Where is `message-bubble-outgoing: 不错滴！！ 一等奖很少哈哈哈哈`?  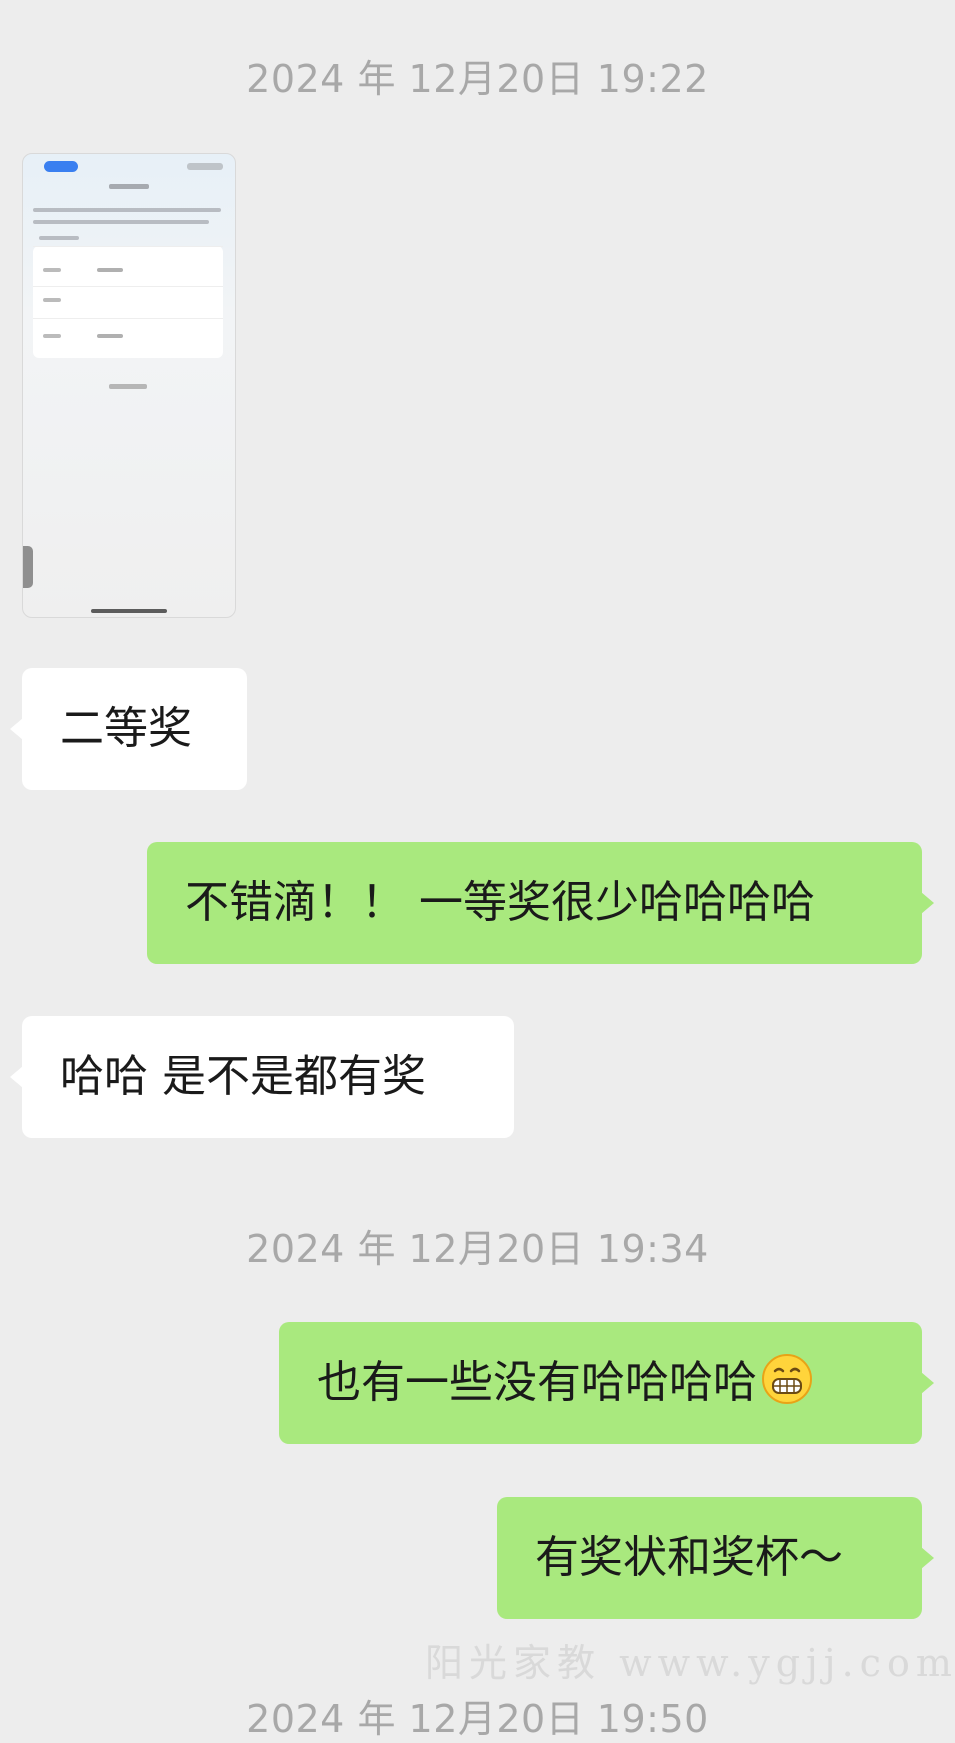 message-bubble-outgoing: 不错滴！！ 一等奖很少哈哈哈哈 is located at coordinates (540, 903).